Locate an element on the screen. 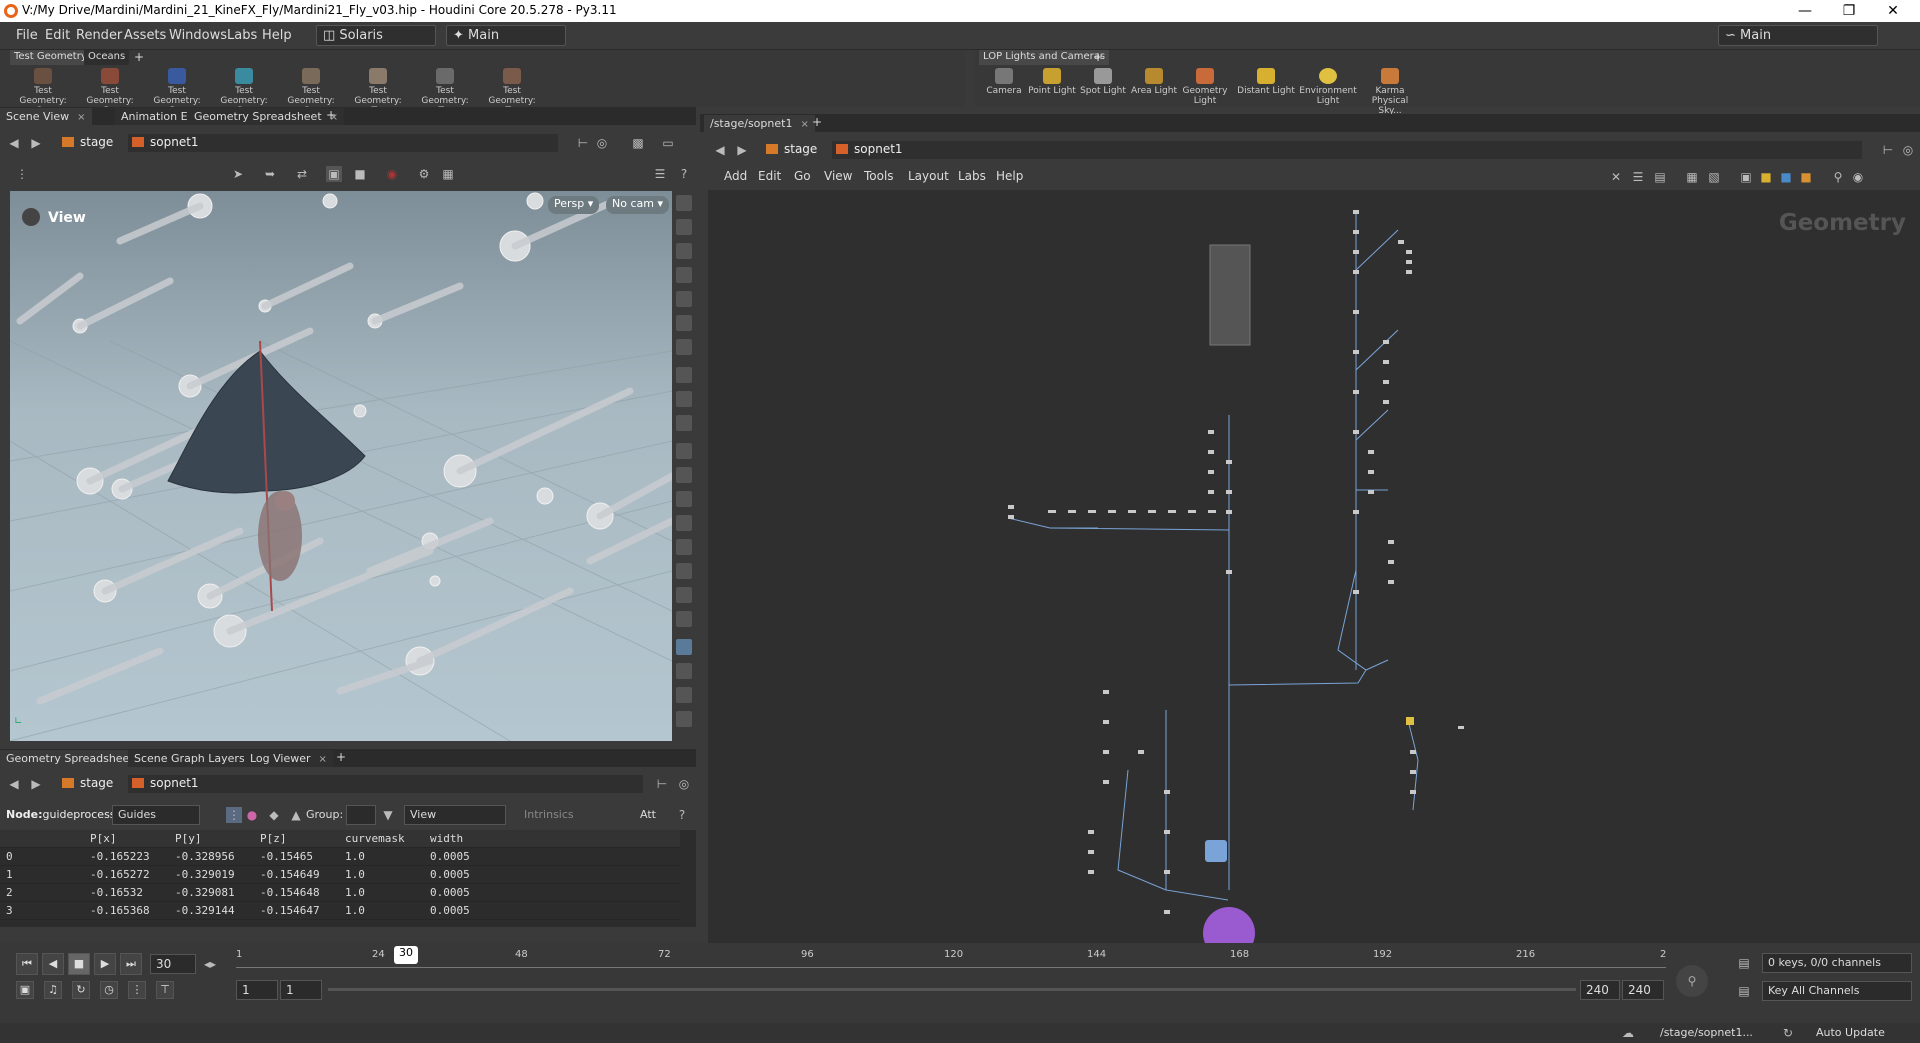  table-row: 3 -0.165368 -0.329144 -0.154647 1.0 0.0005 is located at coordinates (340, 911).